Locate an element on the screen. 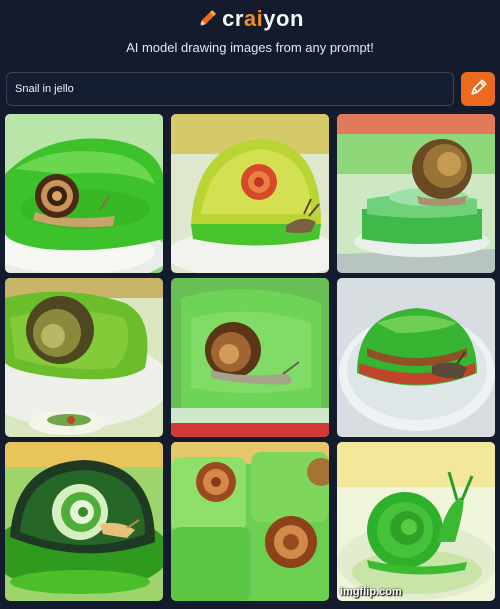 This screenshot has width=500, height=609. prompt-input is located at coordinates (230, 89).